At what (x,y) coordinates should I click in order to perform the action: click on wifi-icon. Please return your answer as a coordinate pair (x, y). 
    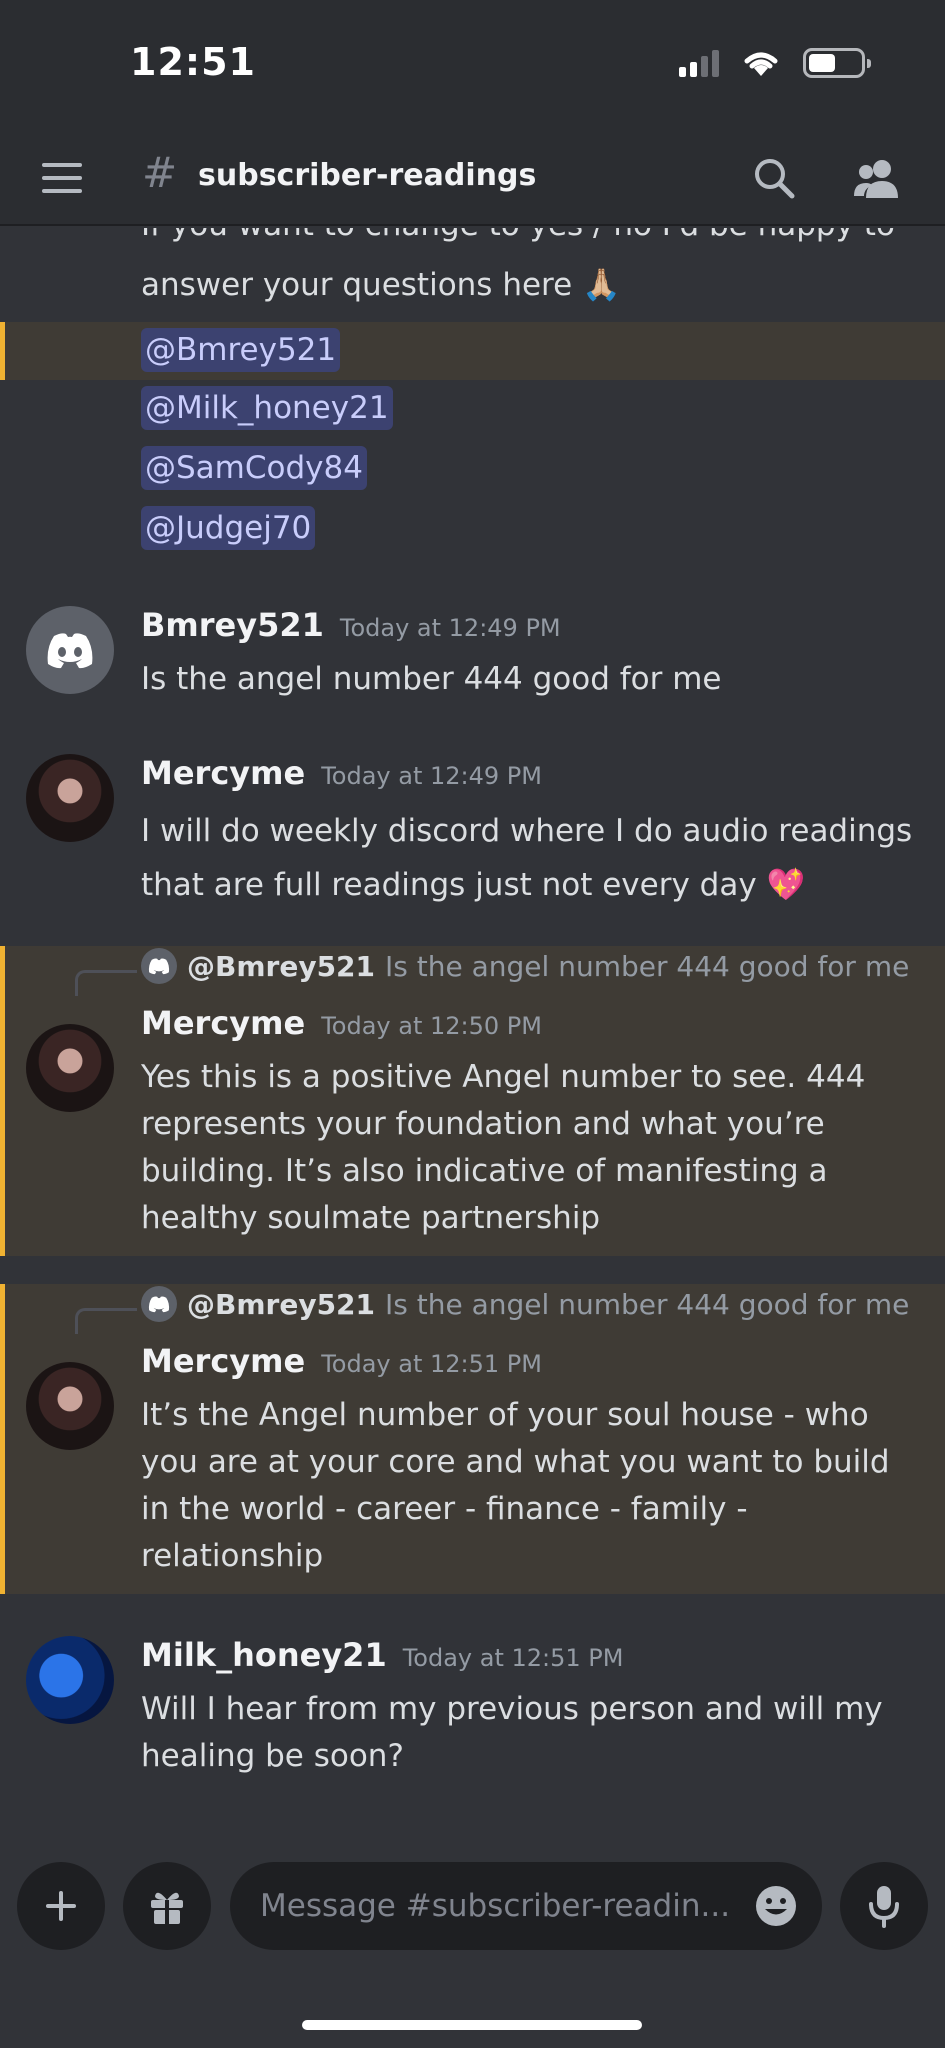
    Looking at the image, I should click on (761, 64).